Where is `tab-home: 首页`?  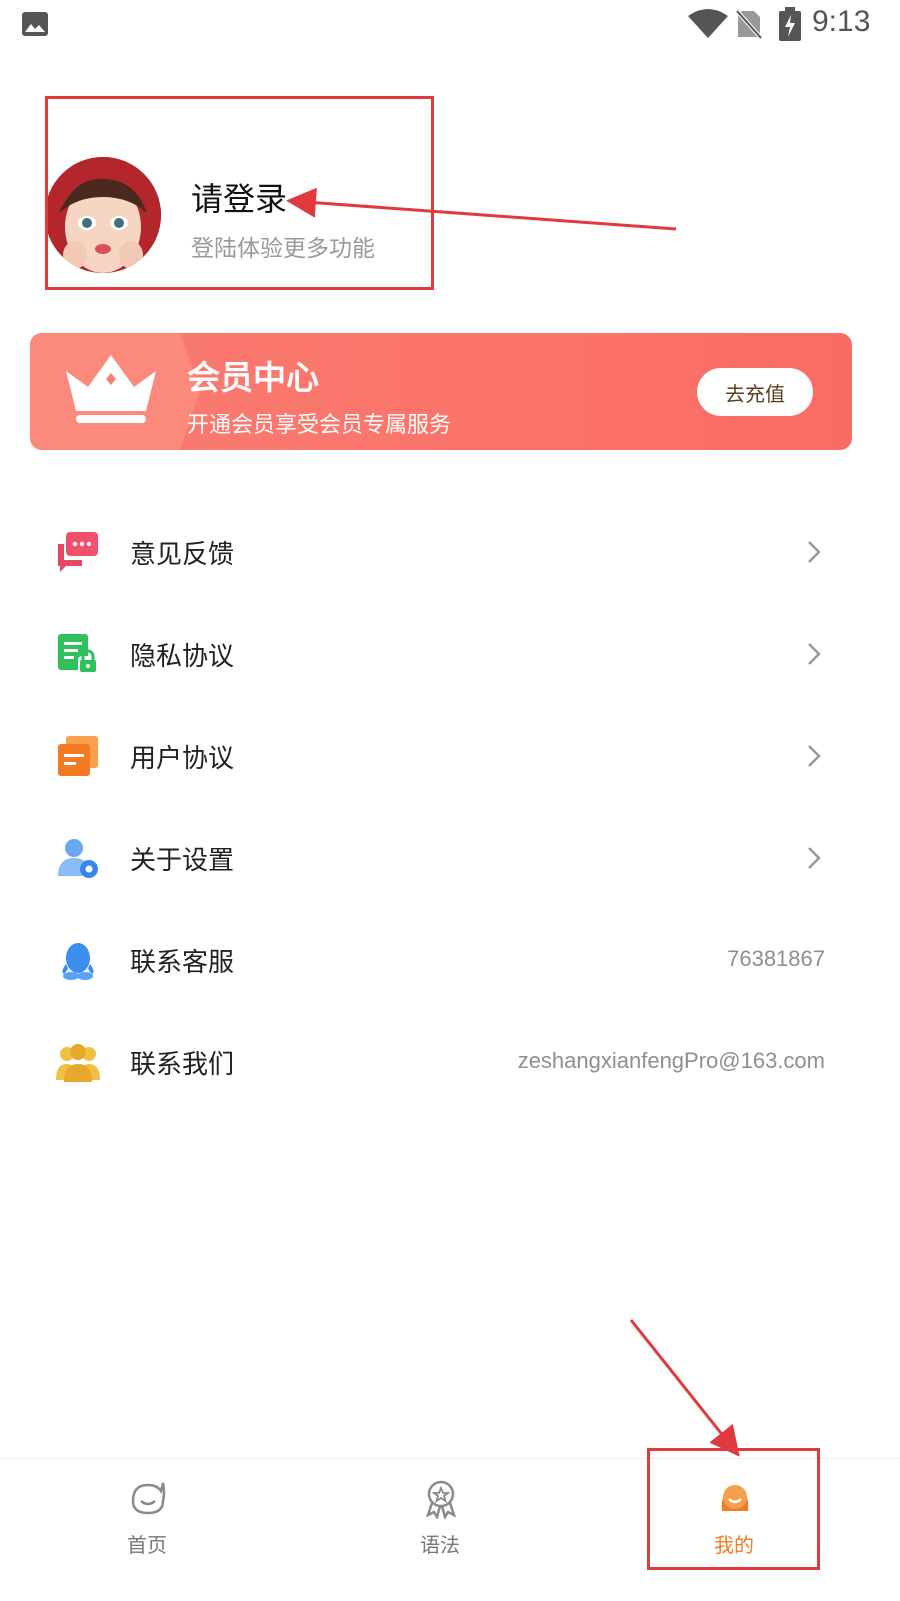 tab-home: 首页 is located at coordinates (147, 1514).